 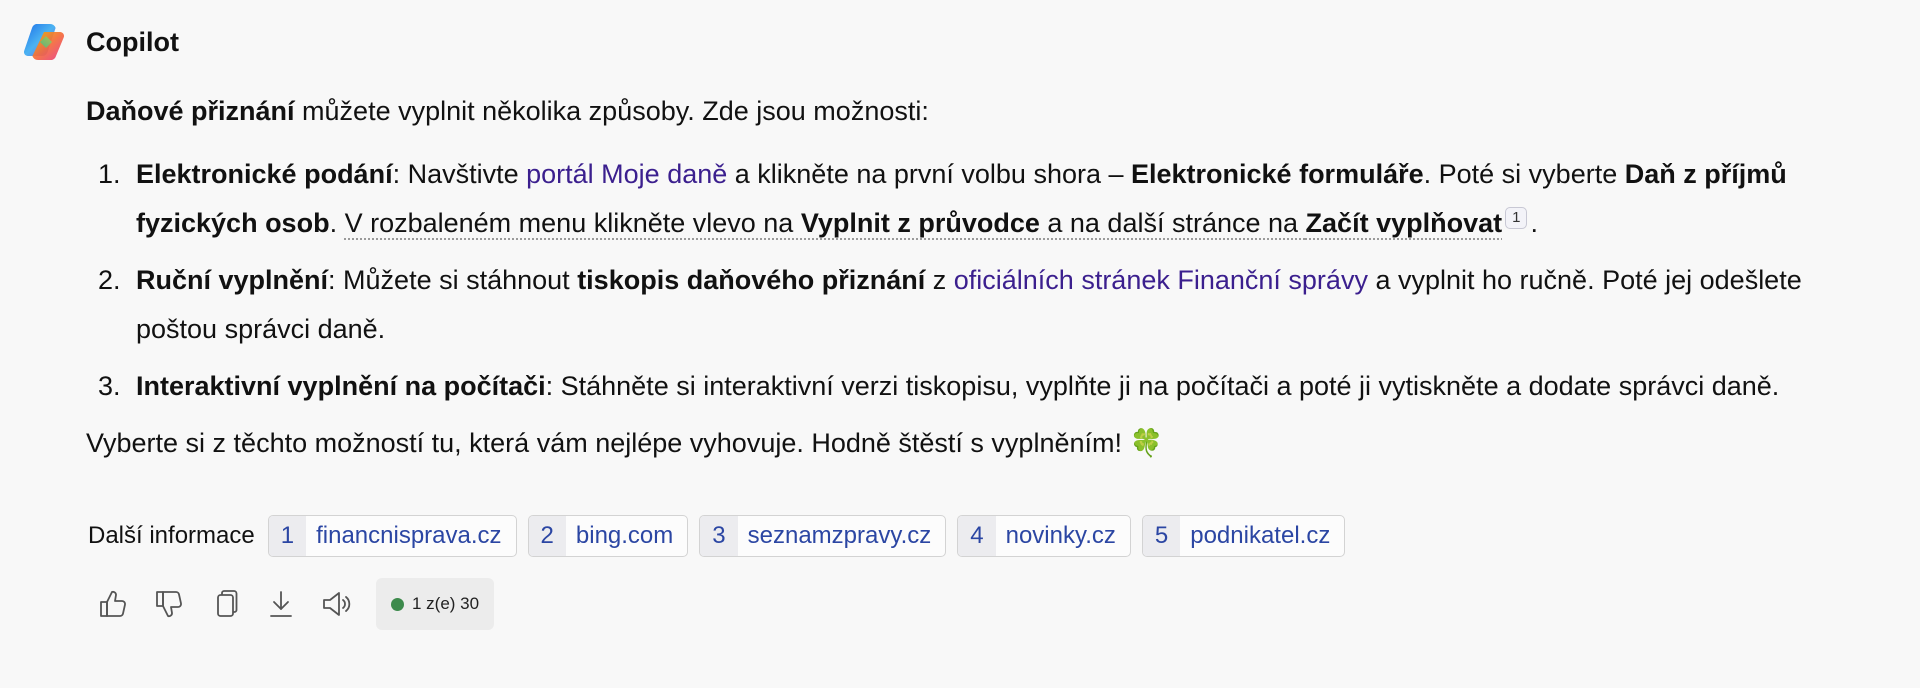 I want to click on source-number: 4, so click(x=977, y=536).